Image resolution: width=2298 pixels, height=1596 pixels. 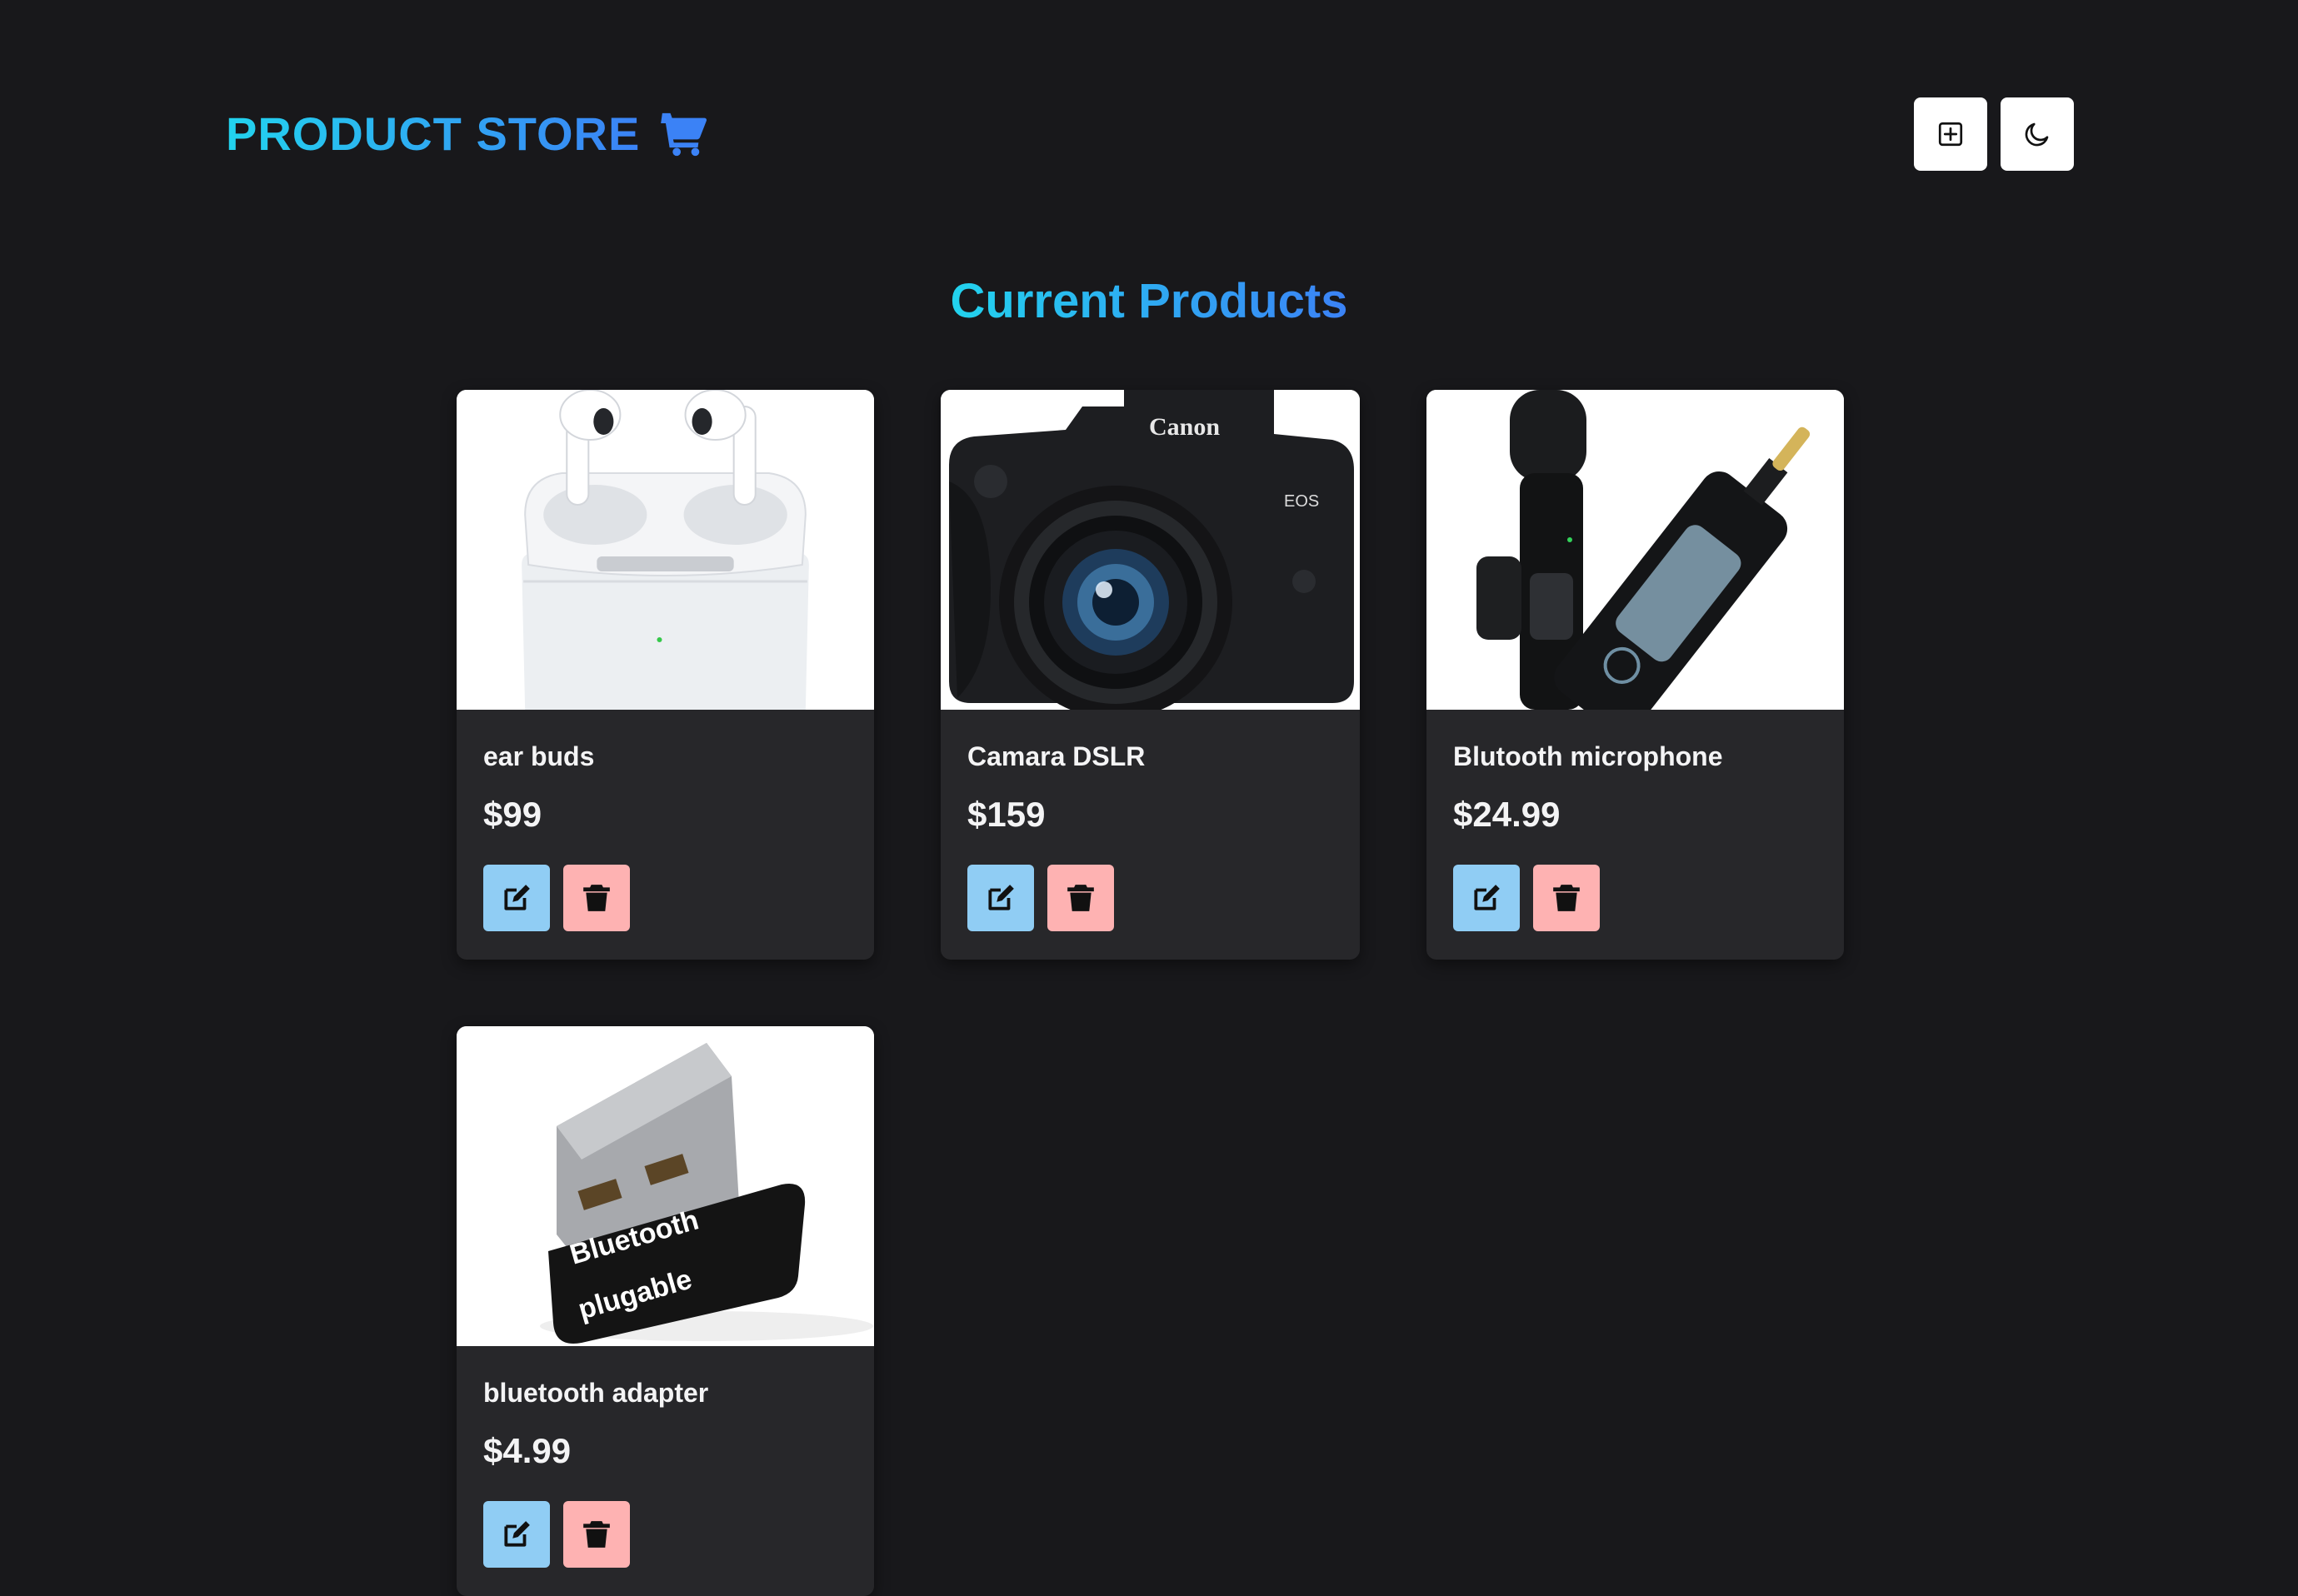 I want to click on product-price: $4.99, so click(x=527, y=1450).